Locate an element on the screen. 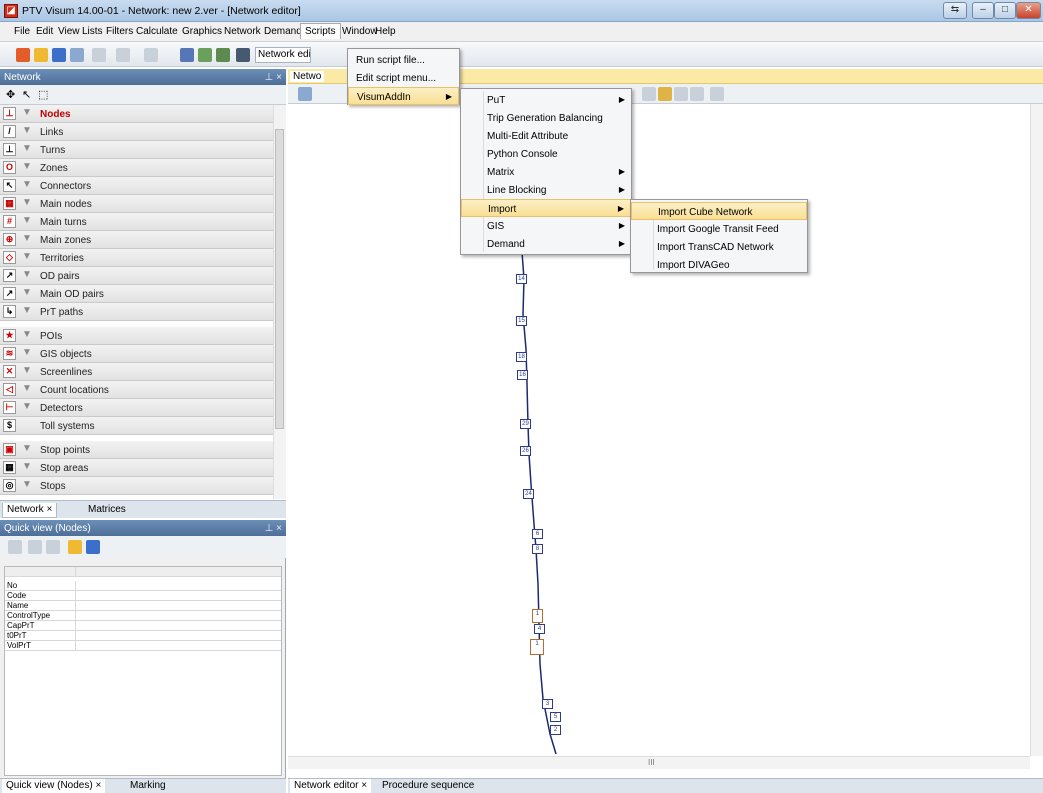  paste-icon is located at coordinates (53, 547).